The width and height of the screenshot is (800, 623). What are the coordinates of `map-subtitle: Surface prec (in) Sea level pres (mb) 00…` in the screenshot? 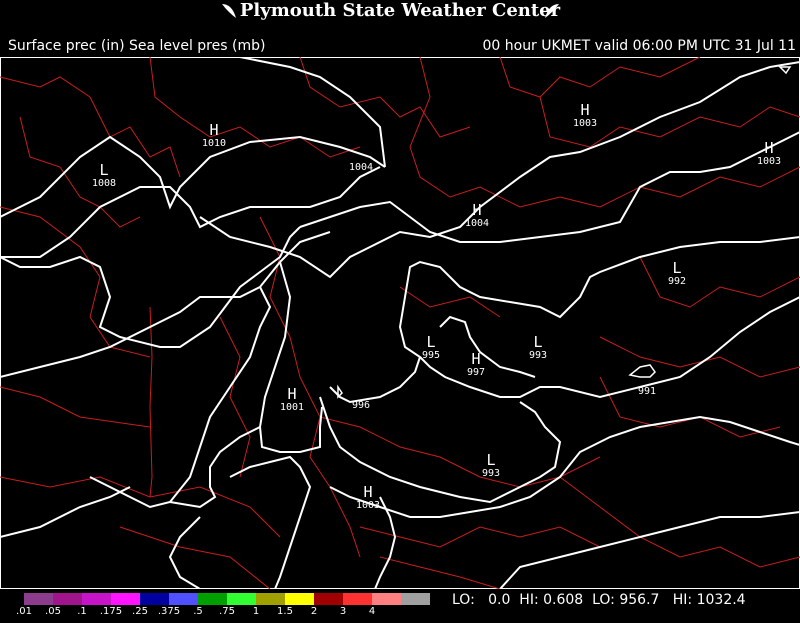 It's located at (400, 46).